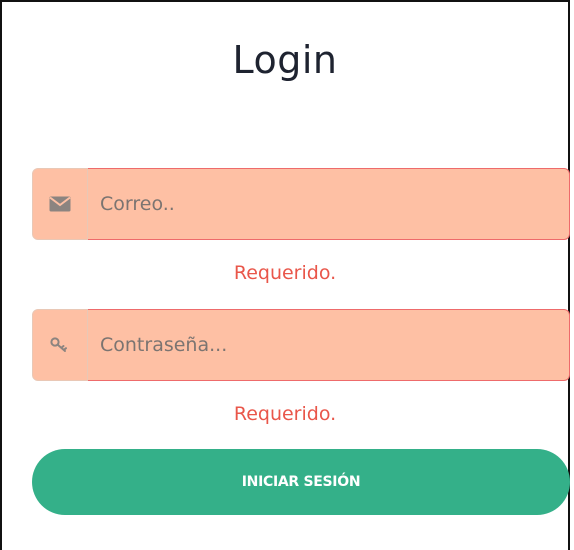  I want to click on email-field-group, so click(301, 204).